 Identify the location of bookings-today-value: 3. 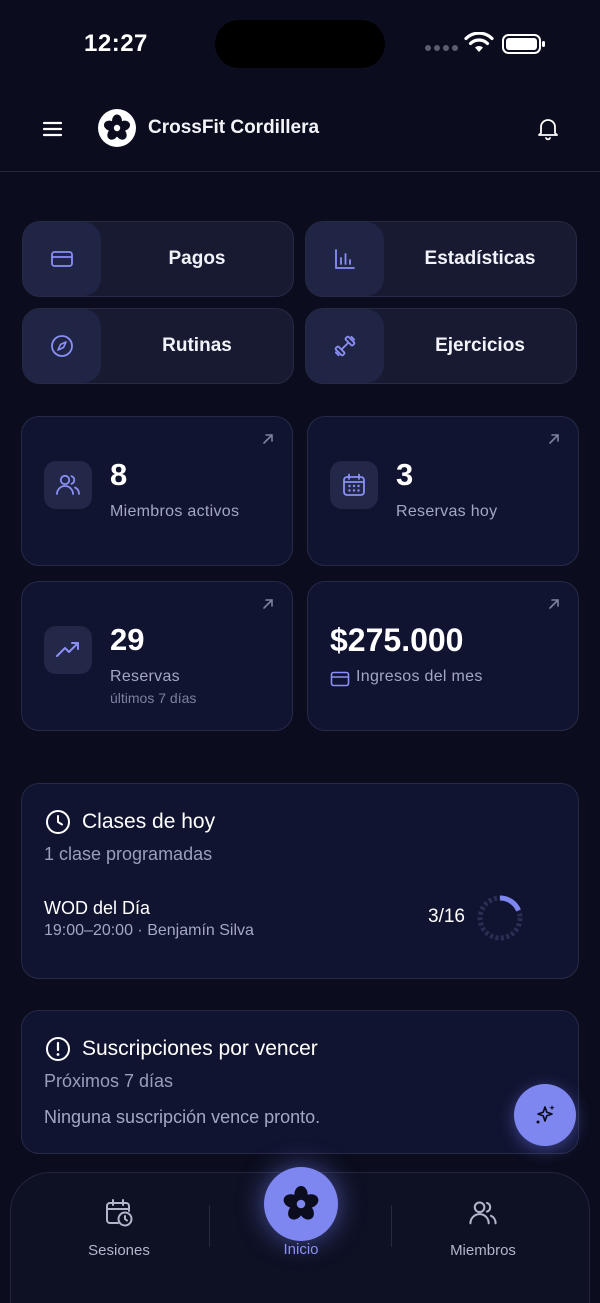
(405, 474).